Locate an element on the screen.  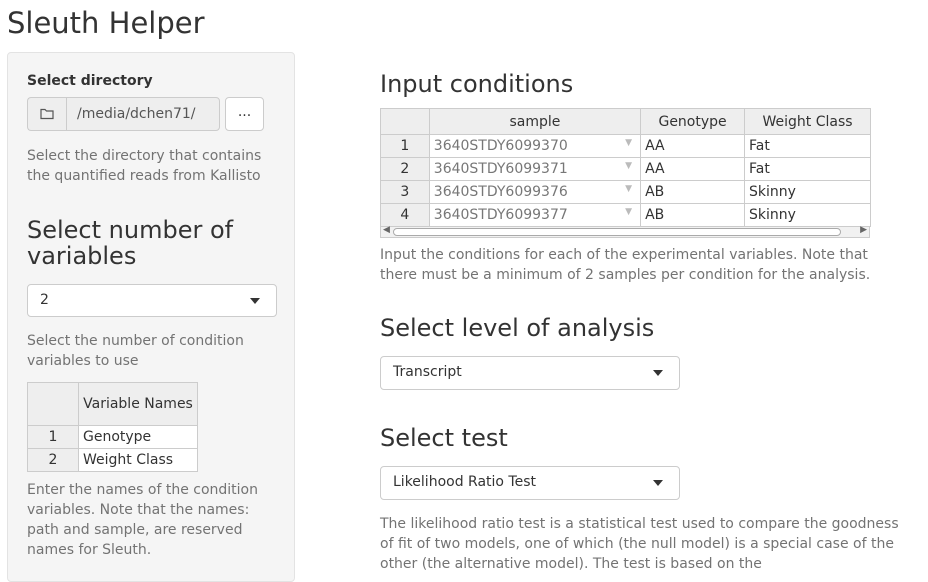
num-vars-selected: 2 is located at coordinates (44, 300).